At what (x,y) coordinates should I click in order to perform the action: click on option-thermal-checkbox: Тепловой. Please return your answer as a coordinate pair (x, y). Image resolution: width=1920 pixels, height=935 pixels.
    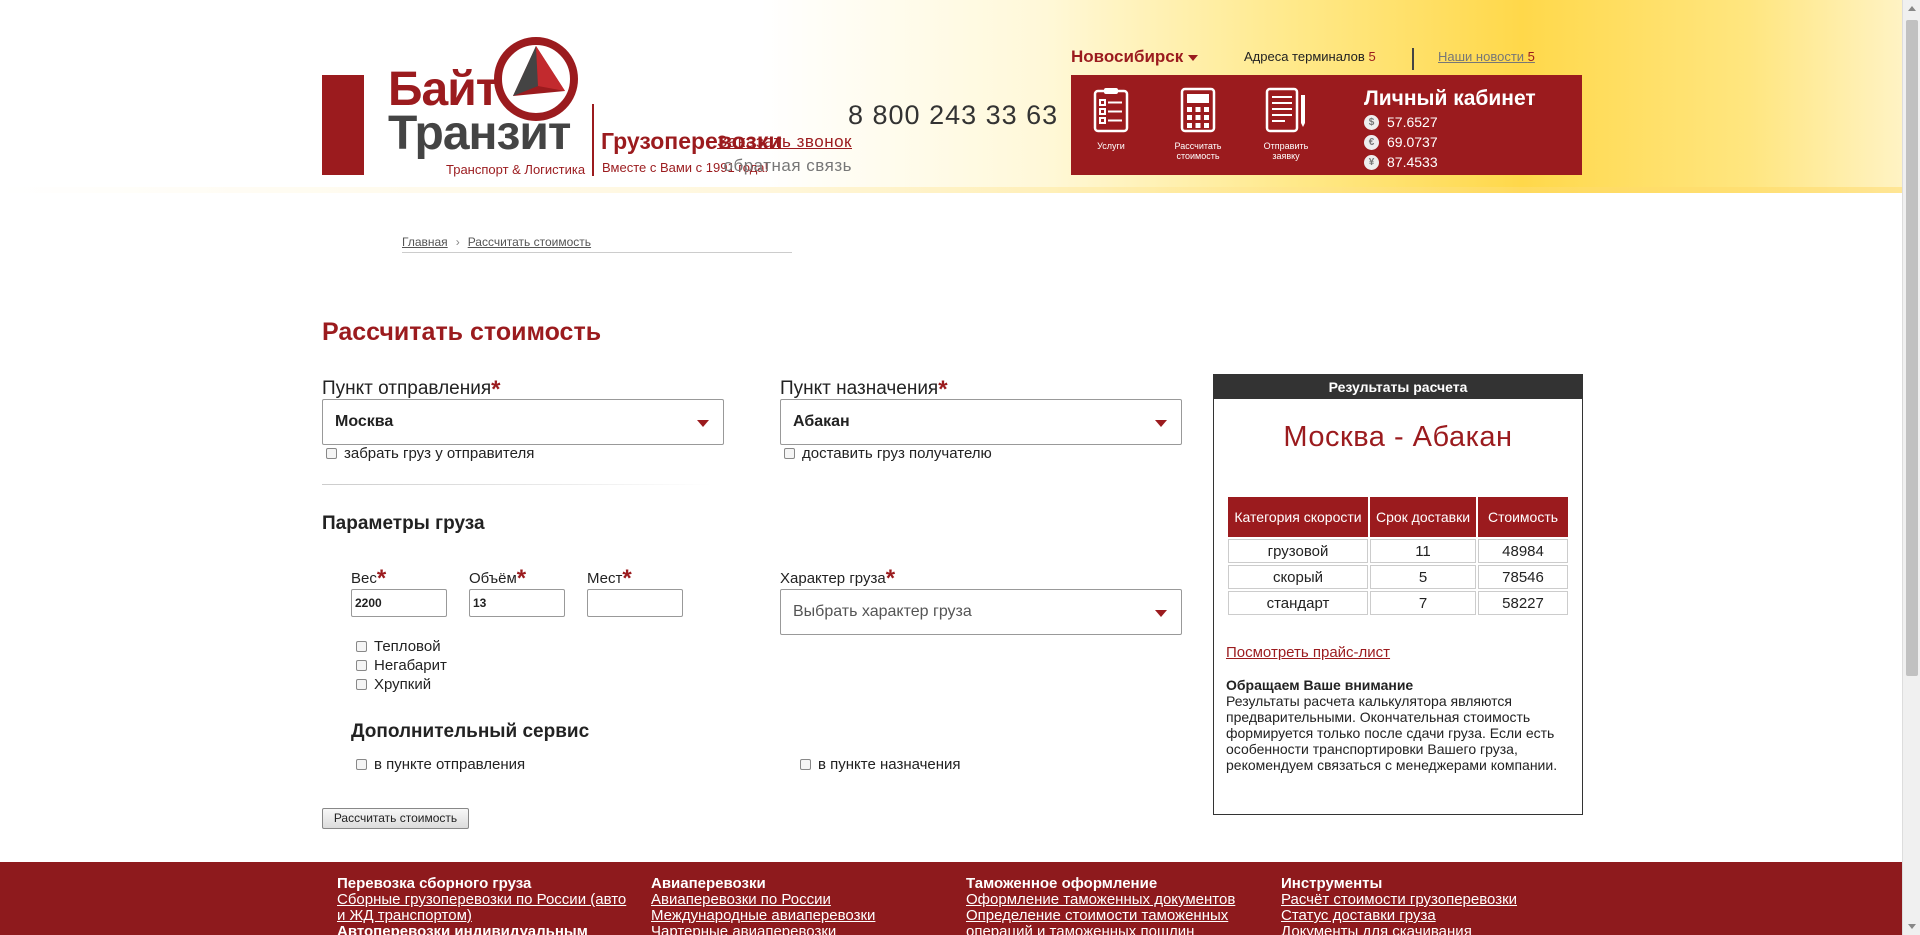
    Looking at the image, I should click on (398, 646).